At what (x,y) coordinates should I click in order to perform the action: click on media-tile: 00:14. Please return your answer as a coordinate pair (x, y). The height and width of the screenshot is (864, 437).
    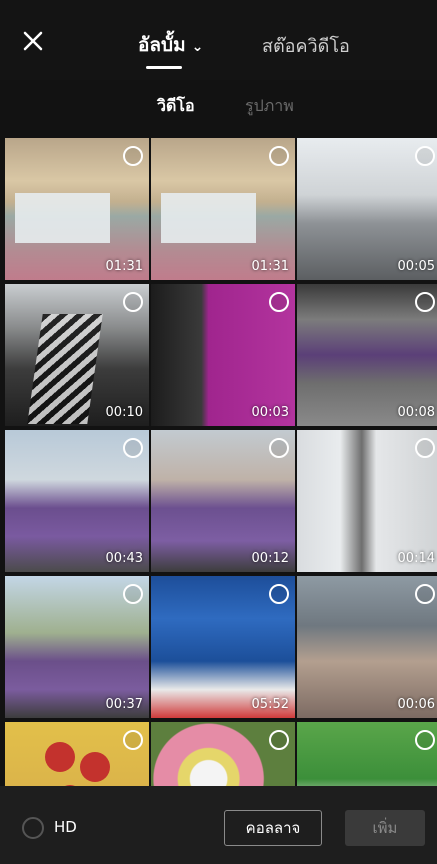
    Looking at the image, I should click on (367, 501).